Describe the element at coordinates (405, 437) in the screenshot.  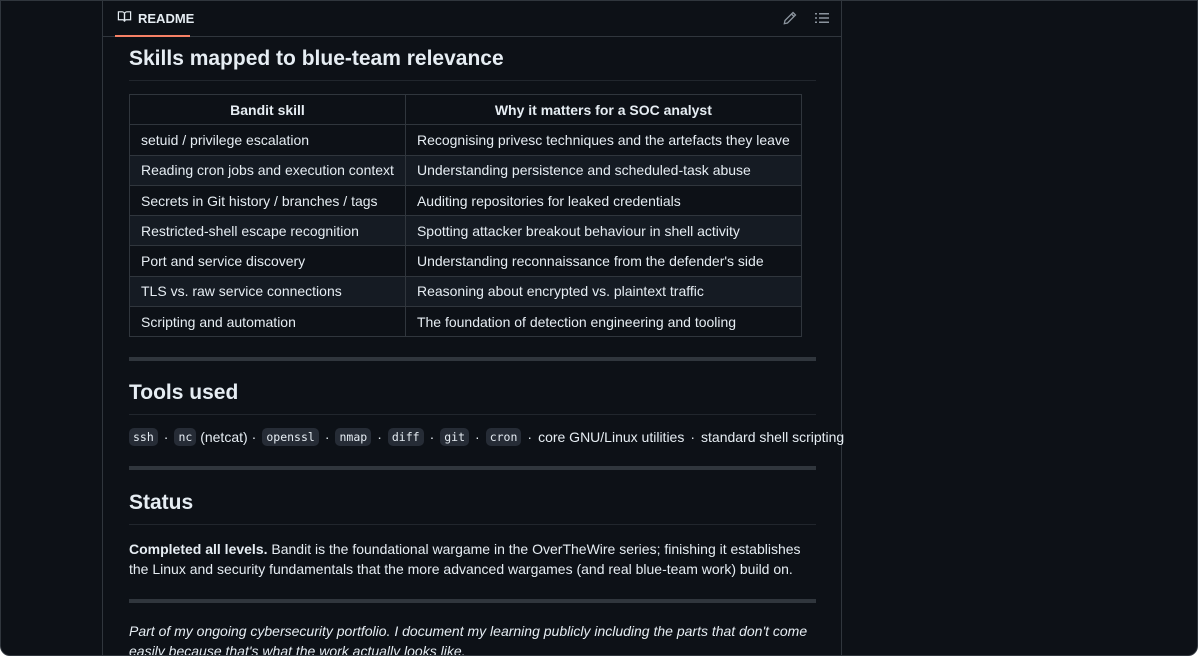
I see `tool-code: diff` at that location.